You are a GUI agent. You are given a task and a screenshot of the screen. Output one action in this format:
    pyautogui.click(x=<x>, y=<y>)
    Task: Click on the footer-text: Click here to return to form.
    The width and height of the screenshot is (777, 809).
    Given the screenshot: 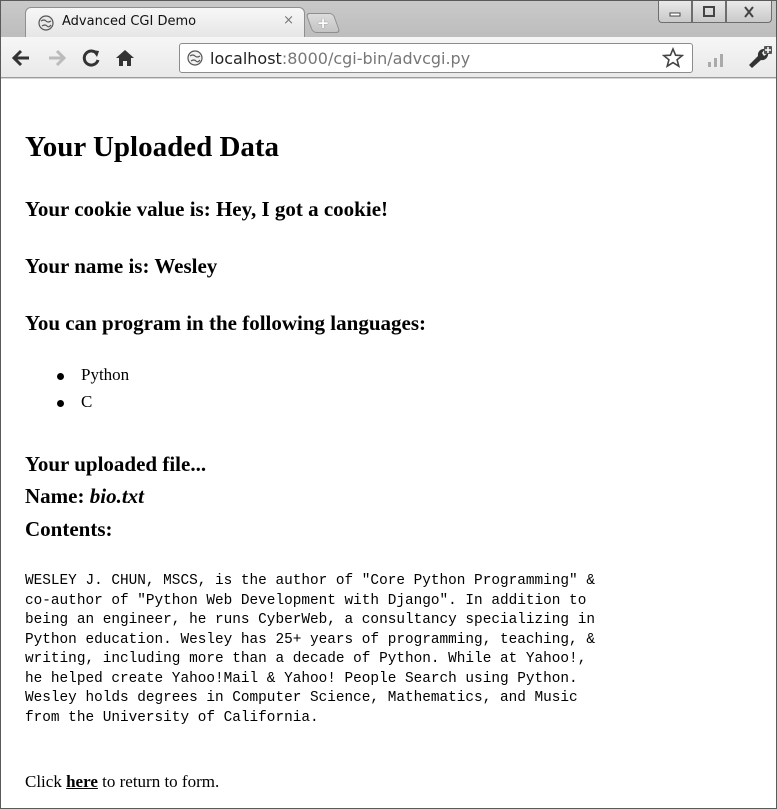 What is the action you would take?
    pyautogui.click(x=122, y=782)
    